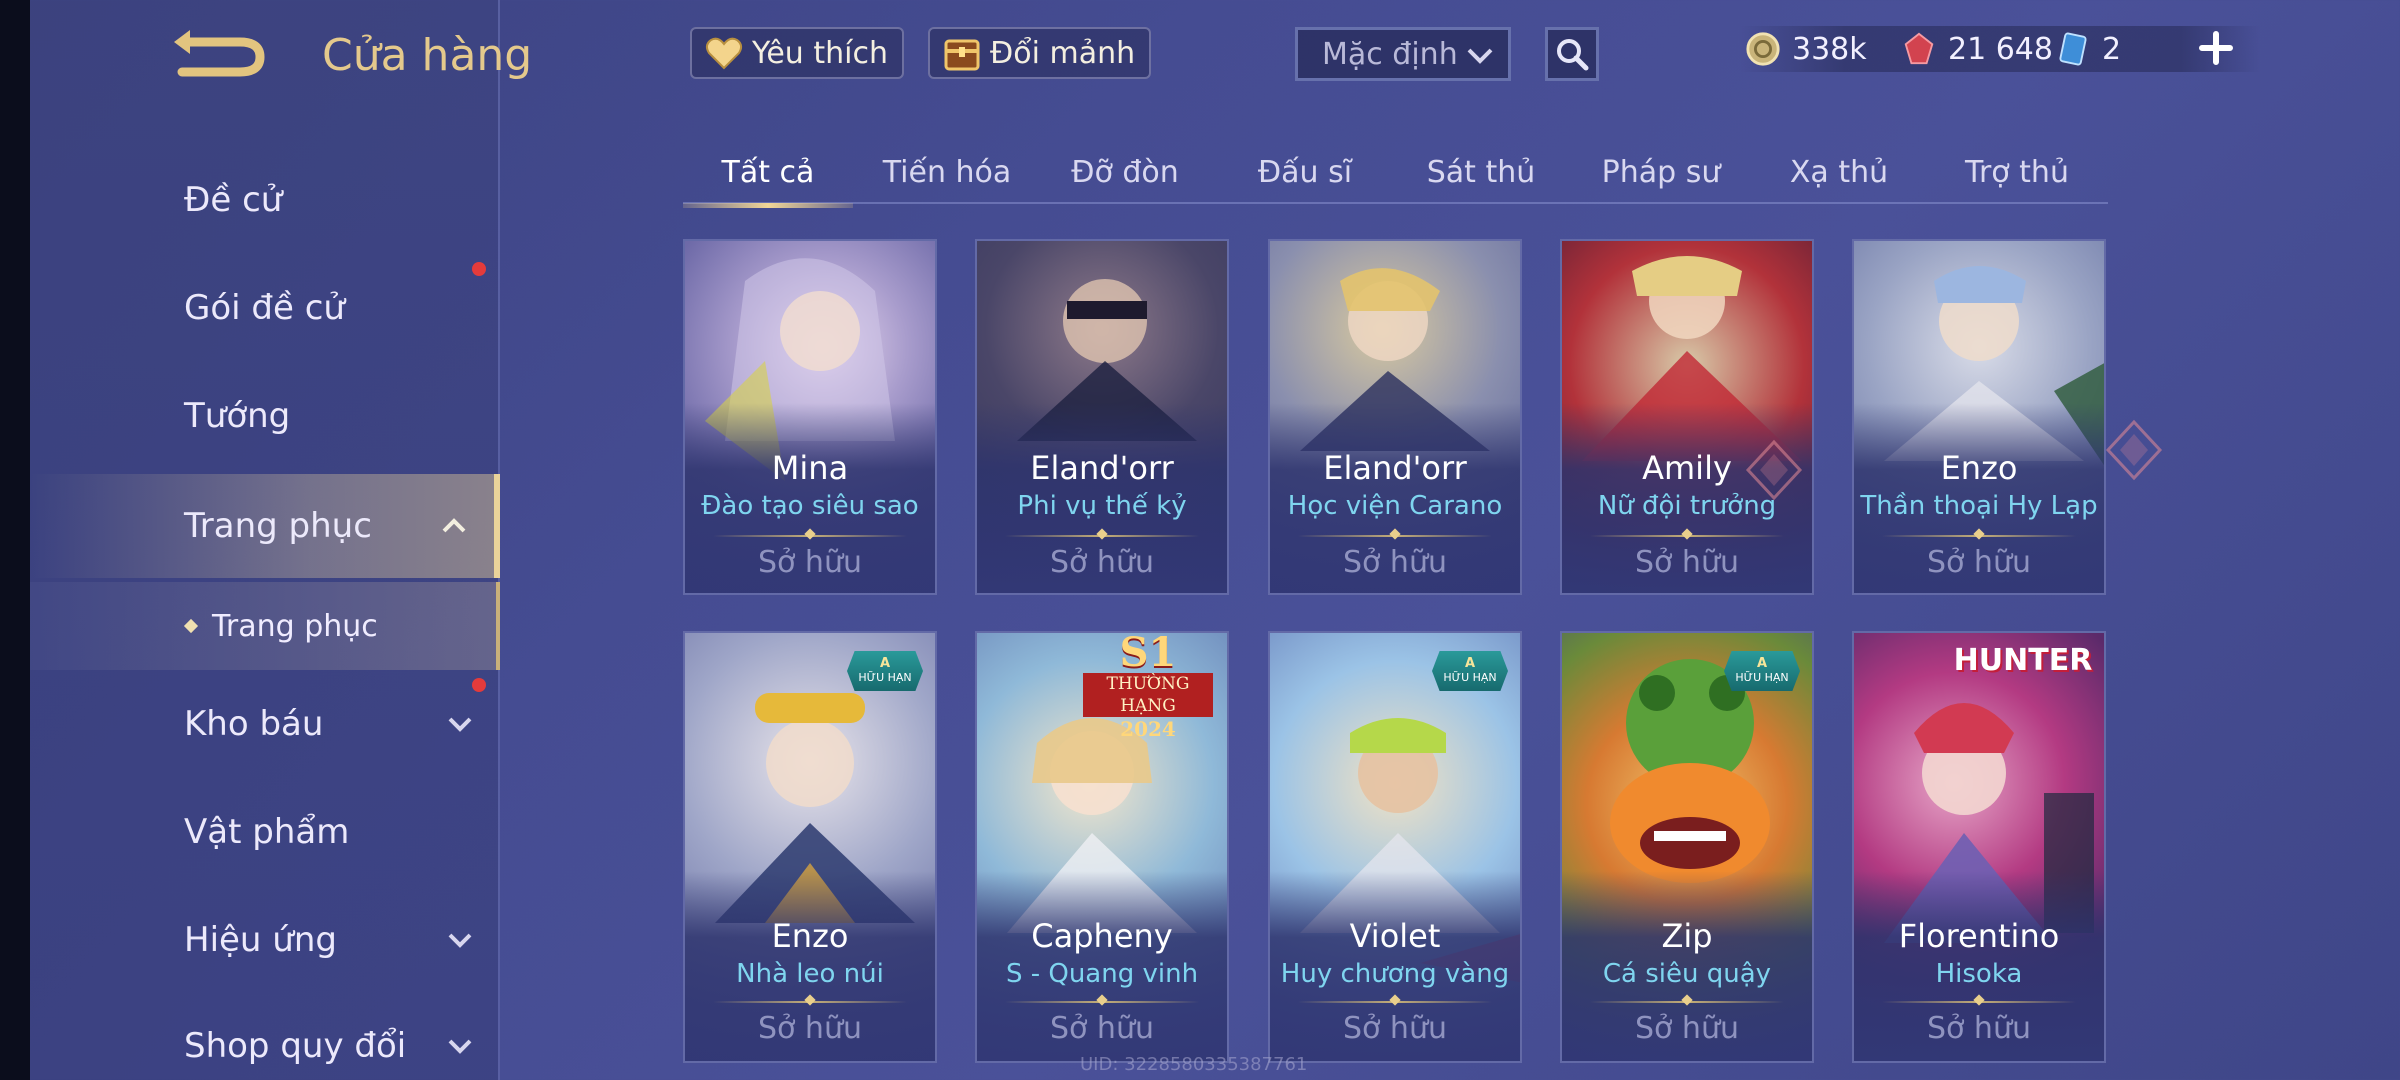  Describe the element at coordinates (1125, 172) in the screenshot. I see `tab-tank: Đỡ đòn` at that location.